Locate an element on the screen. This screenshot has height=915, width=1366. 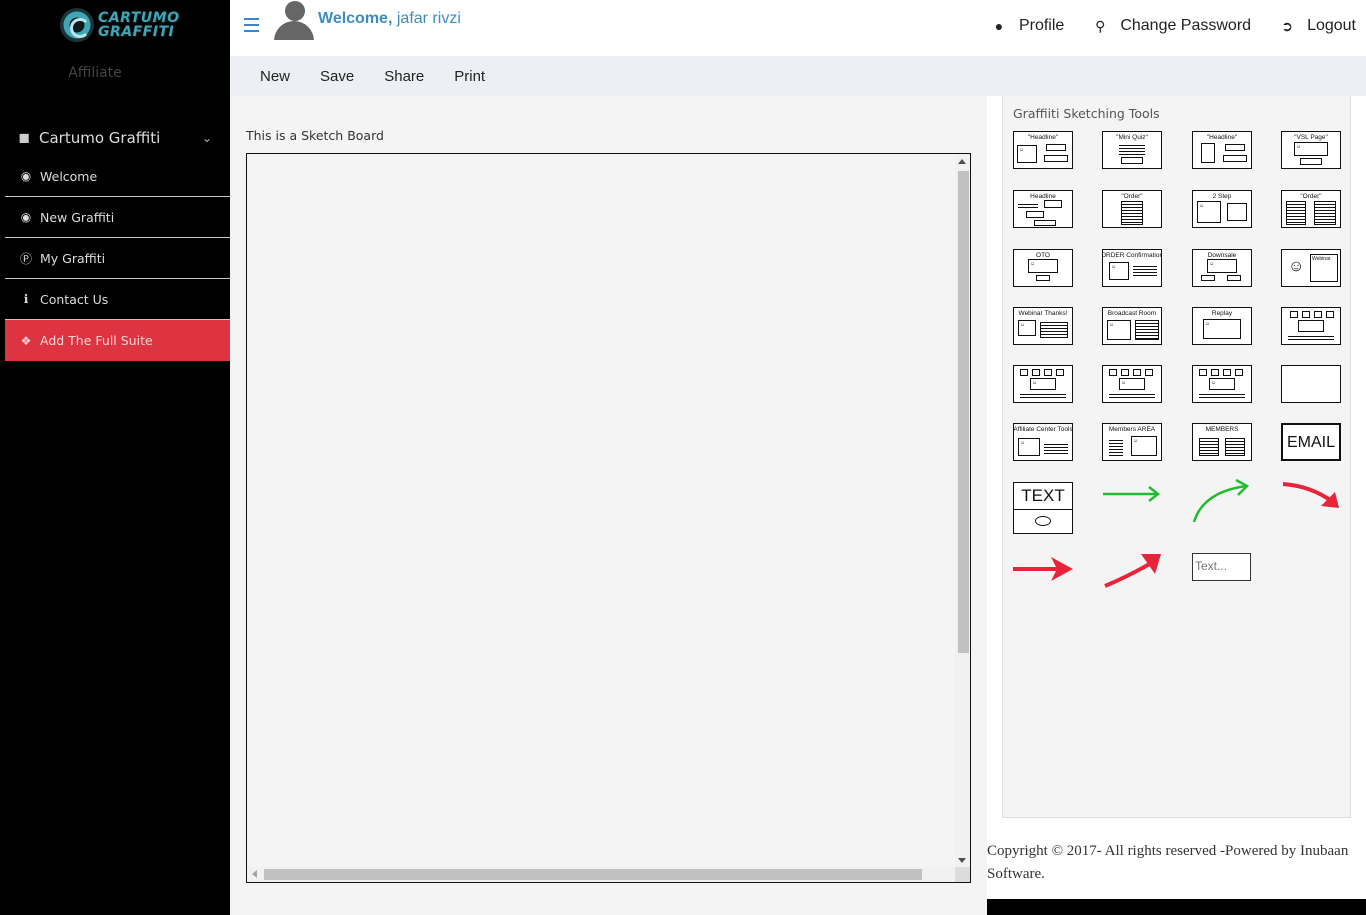
tool-headline-ebook: "Headline" is located at coordinates (1222, 150).